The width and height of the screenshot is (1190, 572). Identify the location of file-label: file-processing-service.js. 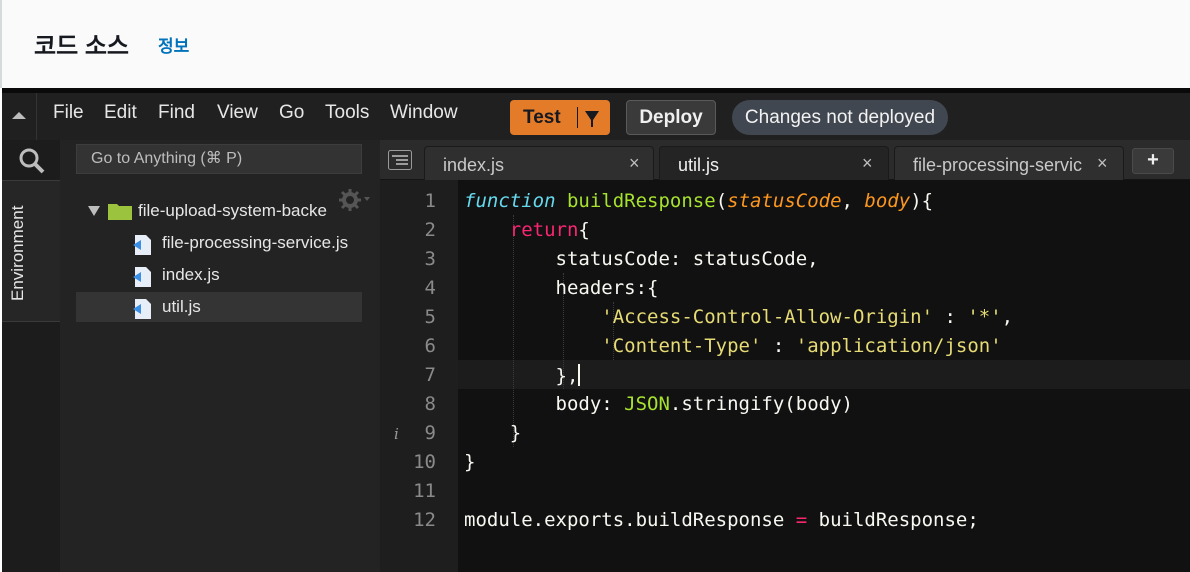
(255, 242).